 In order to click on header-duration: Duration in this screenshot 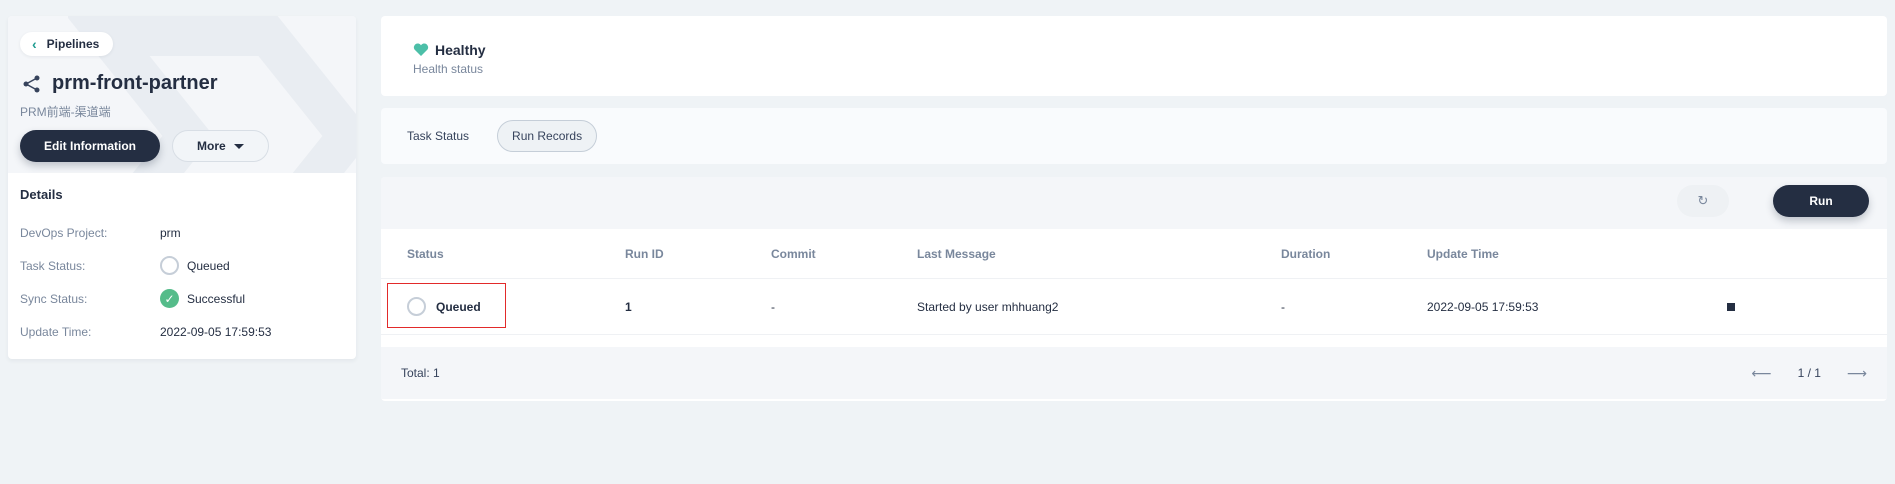, I will do `click(1306, 253)`.